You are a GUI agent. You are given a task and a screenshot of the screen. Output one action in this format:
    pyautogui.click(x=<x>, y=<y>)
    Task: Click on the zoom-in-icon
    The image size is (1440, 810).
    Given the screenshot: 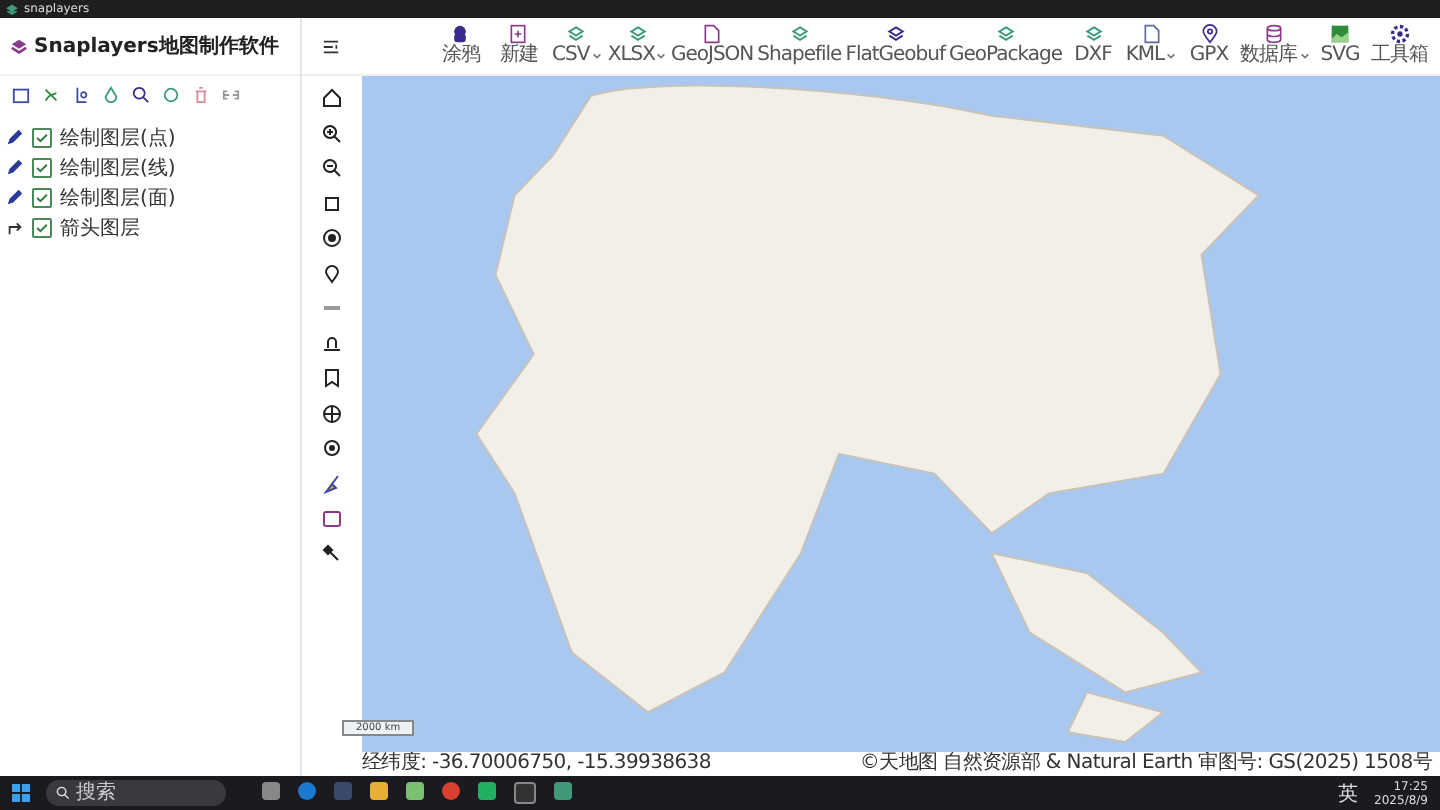 What is the action you would take?
    pyautogui.click(x=332, y=133)
    